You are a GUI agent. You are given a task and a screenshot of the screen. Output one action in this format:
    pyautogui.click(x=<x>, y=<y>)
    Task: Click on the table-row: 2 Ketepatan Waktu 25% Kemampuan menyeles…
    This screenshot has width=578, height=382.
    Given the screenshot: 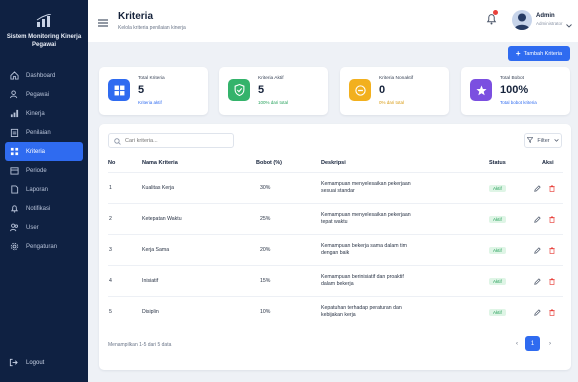 What is the action you would take?
    pyautogui.click(x=335, y=218)
    